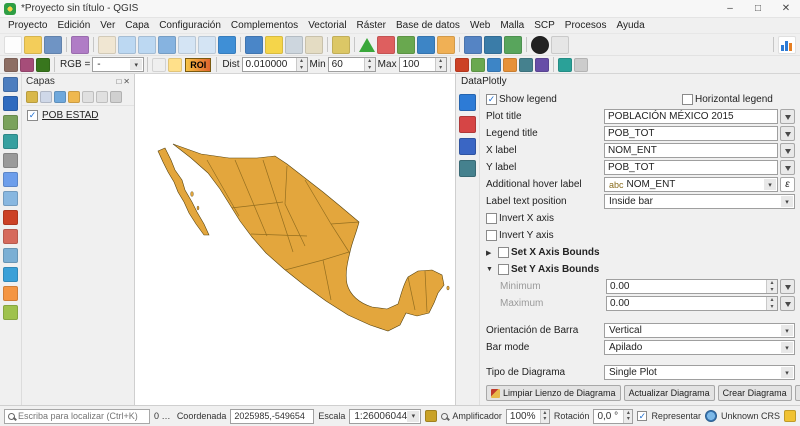 The height and width of the screenshot is (426, 800). What do you see at coordinates (32, 115) in the screenshot?
I see `layer-visibility-checkbox: ✓` at bounding box center [32, 115].